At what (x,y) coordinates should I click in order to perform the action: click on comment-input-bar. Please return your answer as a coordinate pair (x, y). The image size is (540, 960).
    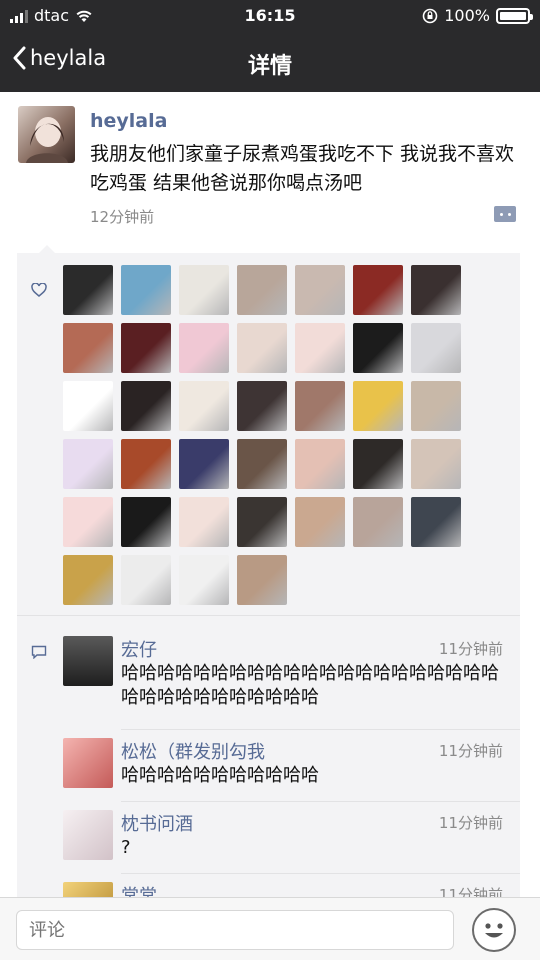
    Looking at the image, I should click on (270, 928).